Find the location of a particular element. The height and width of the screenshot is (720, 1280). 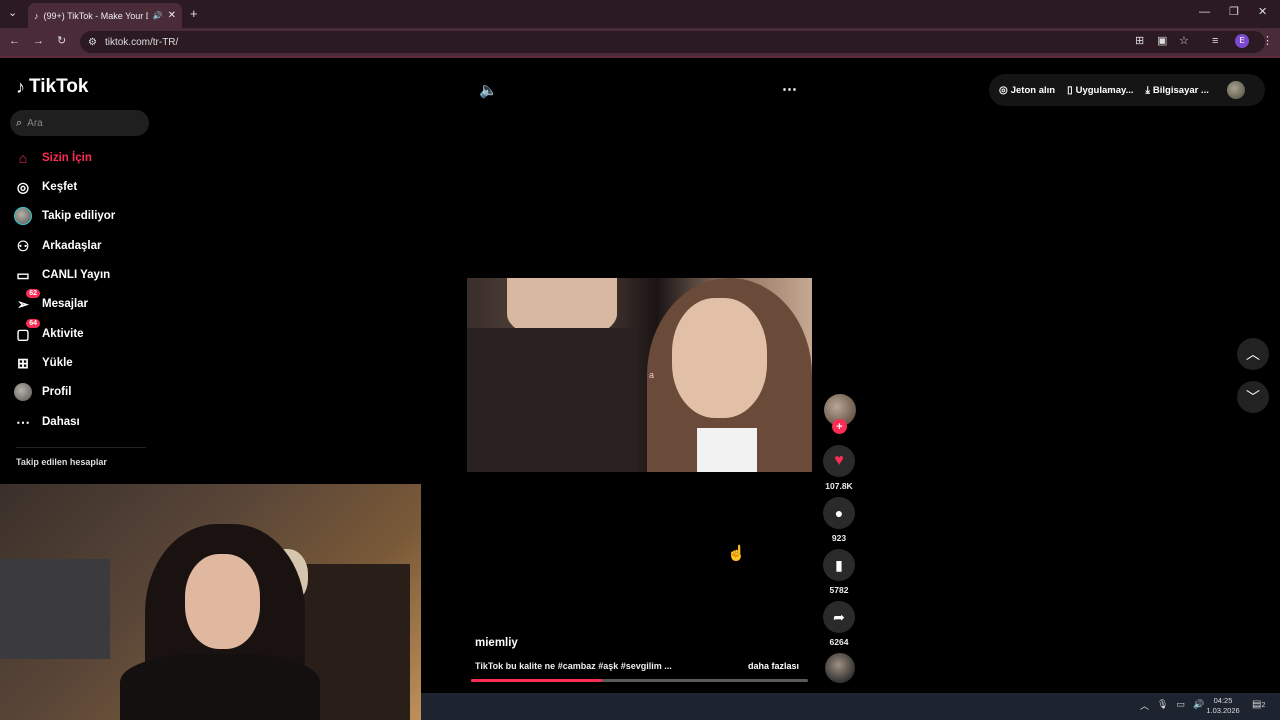

browser-menu-icon: ⋮ is located at coordinates (1267, 41).